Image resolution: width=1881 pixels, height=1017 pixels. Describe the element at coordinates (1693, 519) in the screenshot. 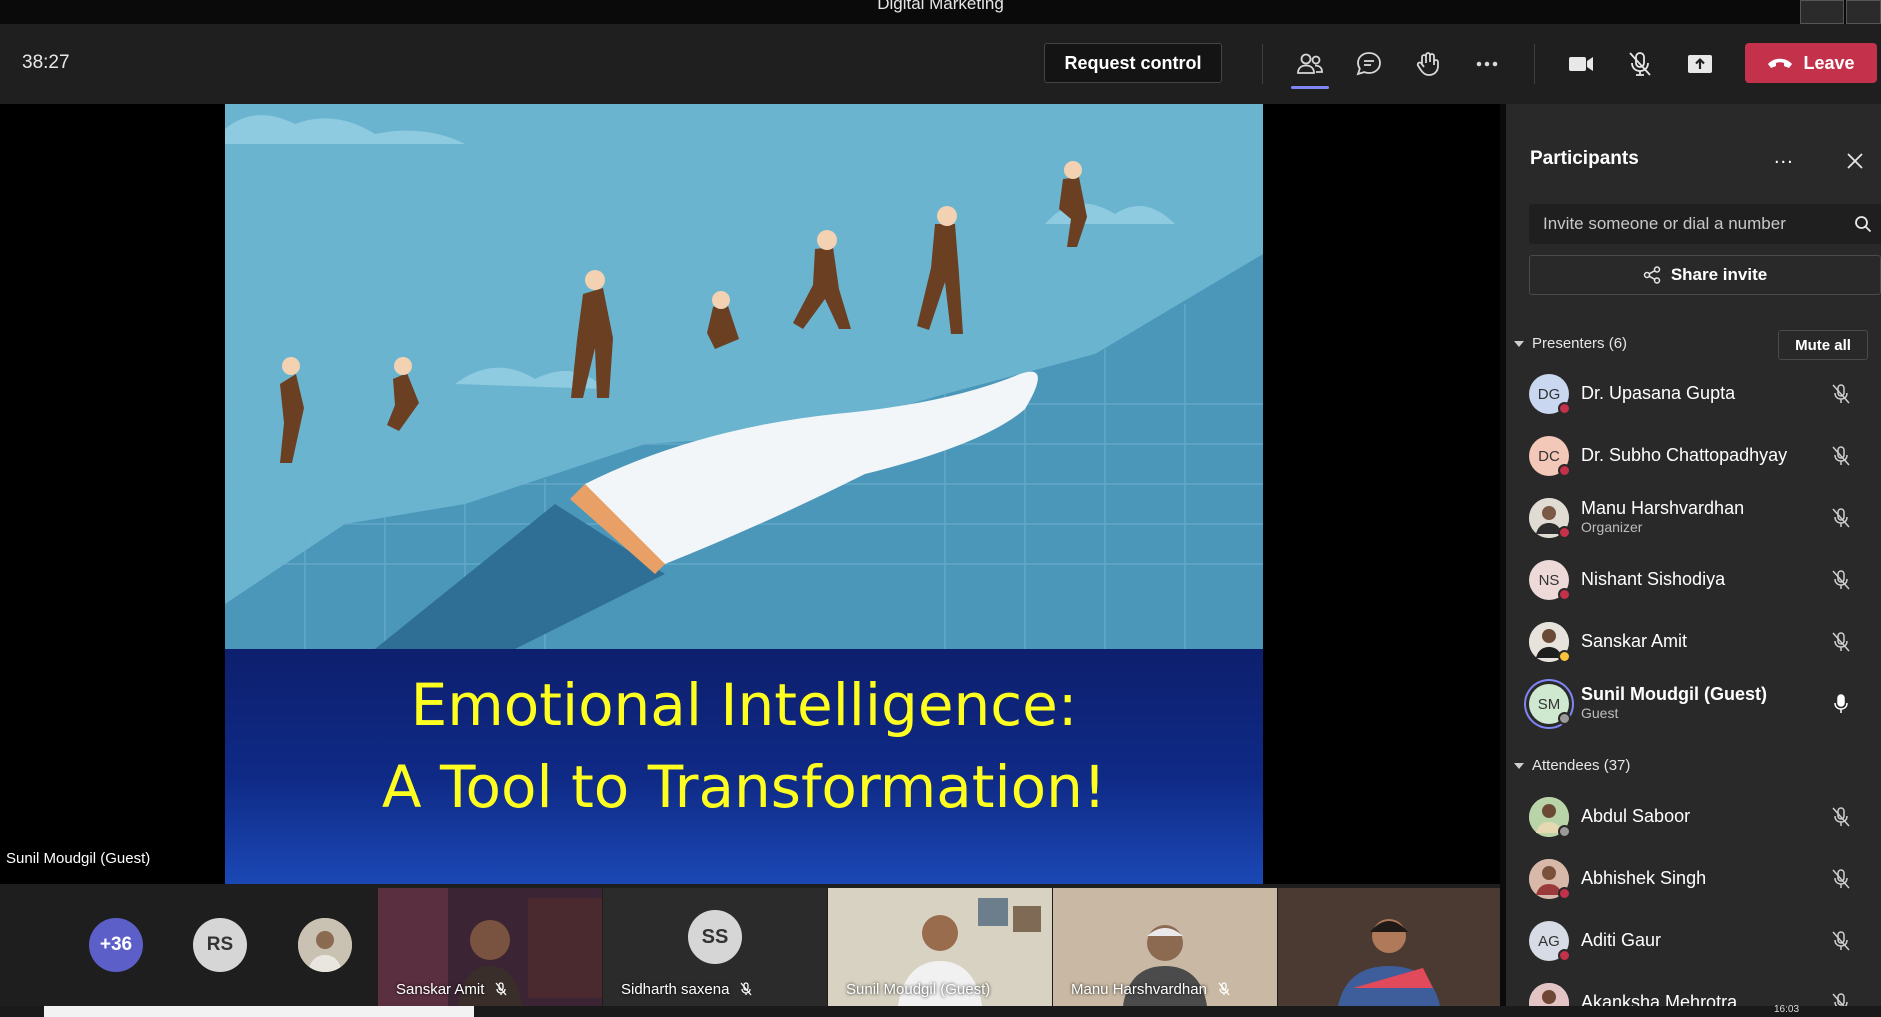

I see `participant-row: Manu Harshvardhan Organizer` at that location.